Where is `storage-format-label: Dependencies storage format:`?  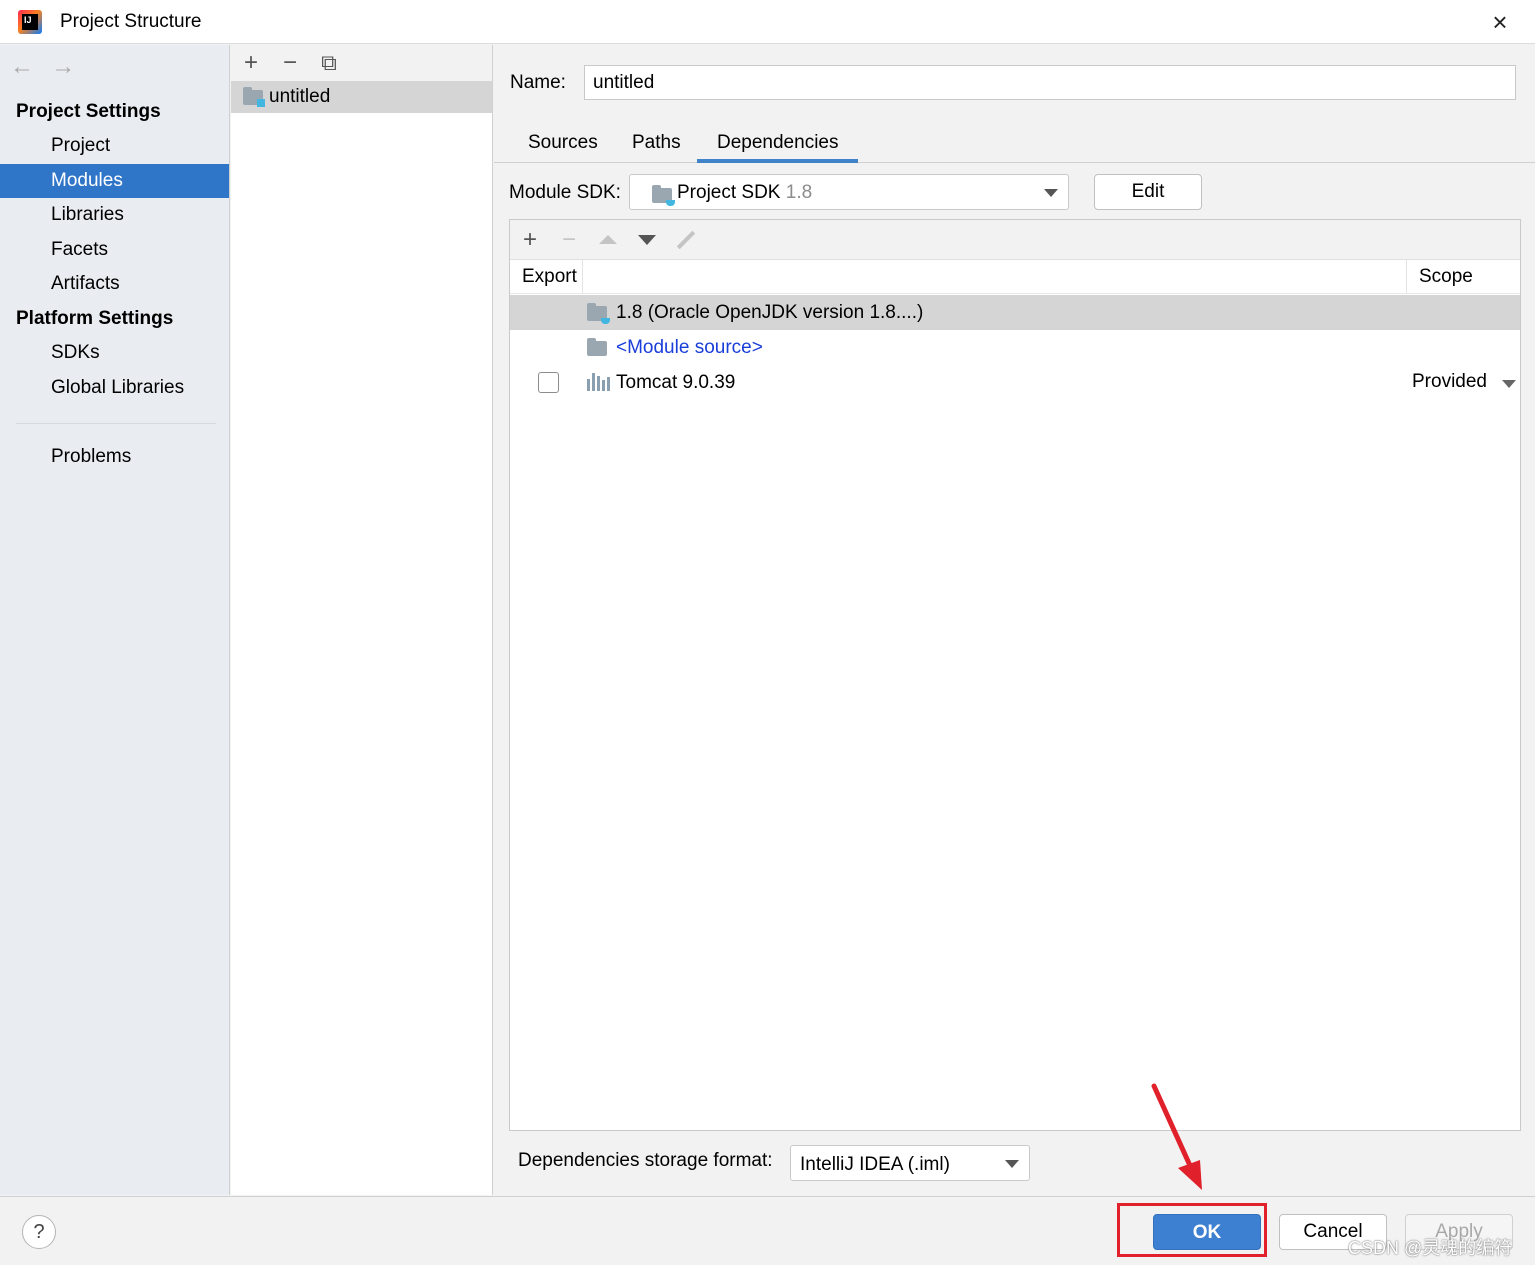
storage-format-label: Dependencies storage format: is located at coordinates (645, 1160).